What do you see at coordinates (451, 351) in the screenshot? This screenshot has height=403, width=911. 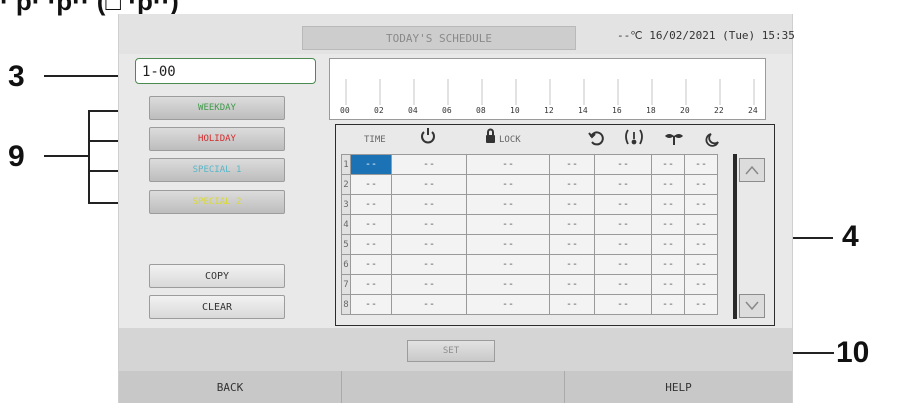 I see `set-button: SET` at bounding box center [451, 351].